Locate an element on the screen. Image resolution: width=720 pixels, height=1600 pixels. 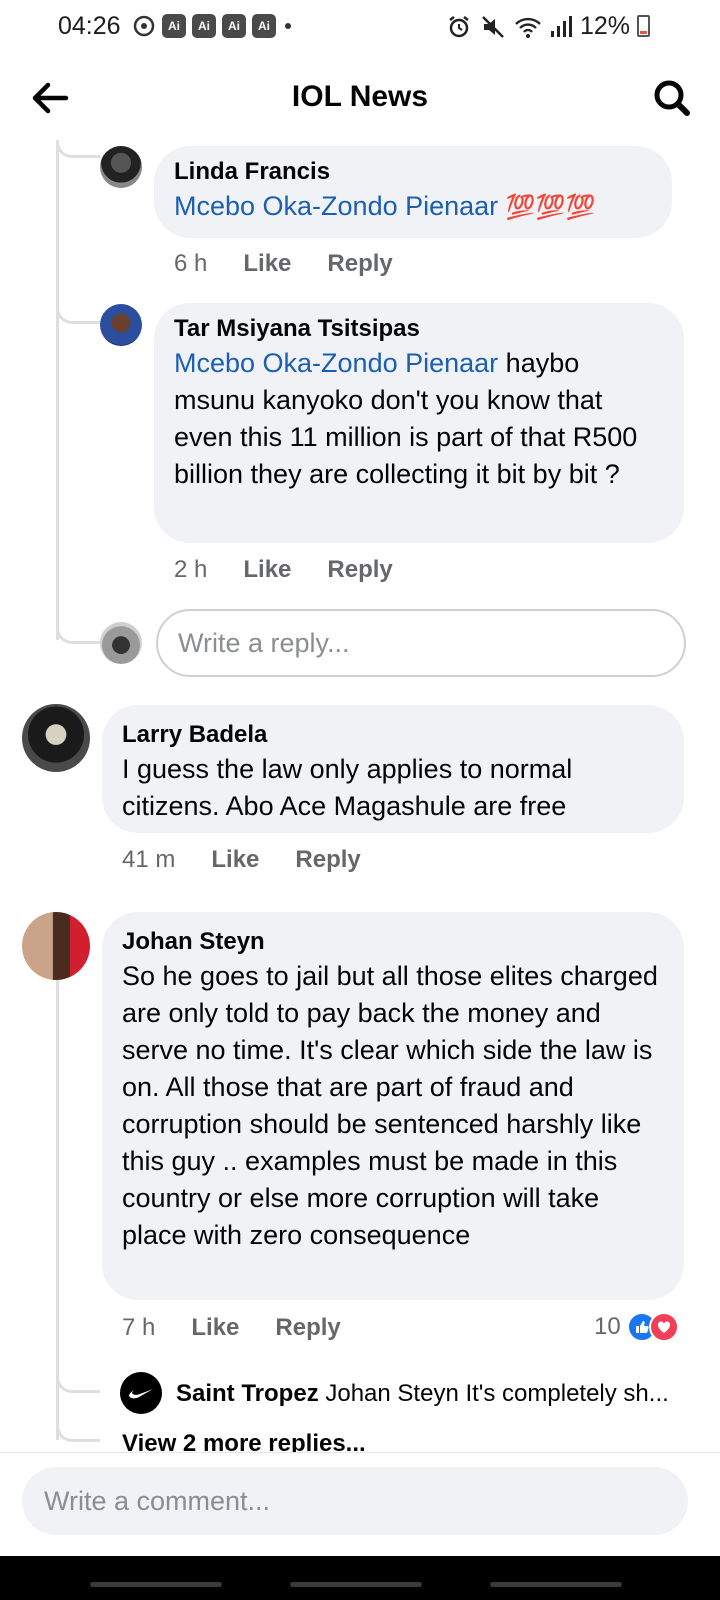
app-bar: IOL News is located at coordinates (360, 98).